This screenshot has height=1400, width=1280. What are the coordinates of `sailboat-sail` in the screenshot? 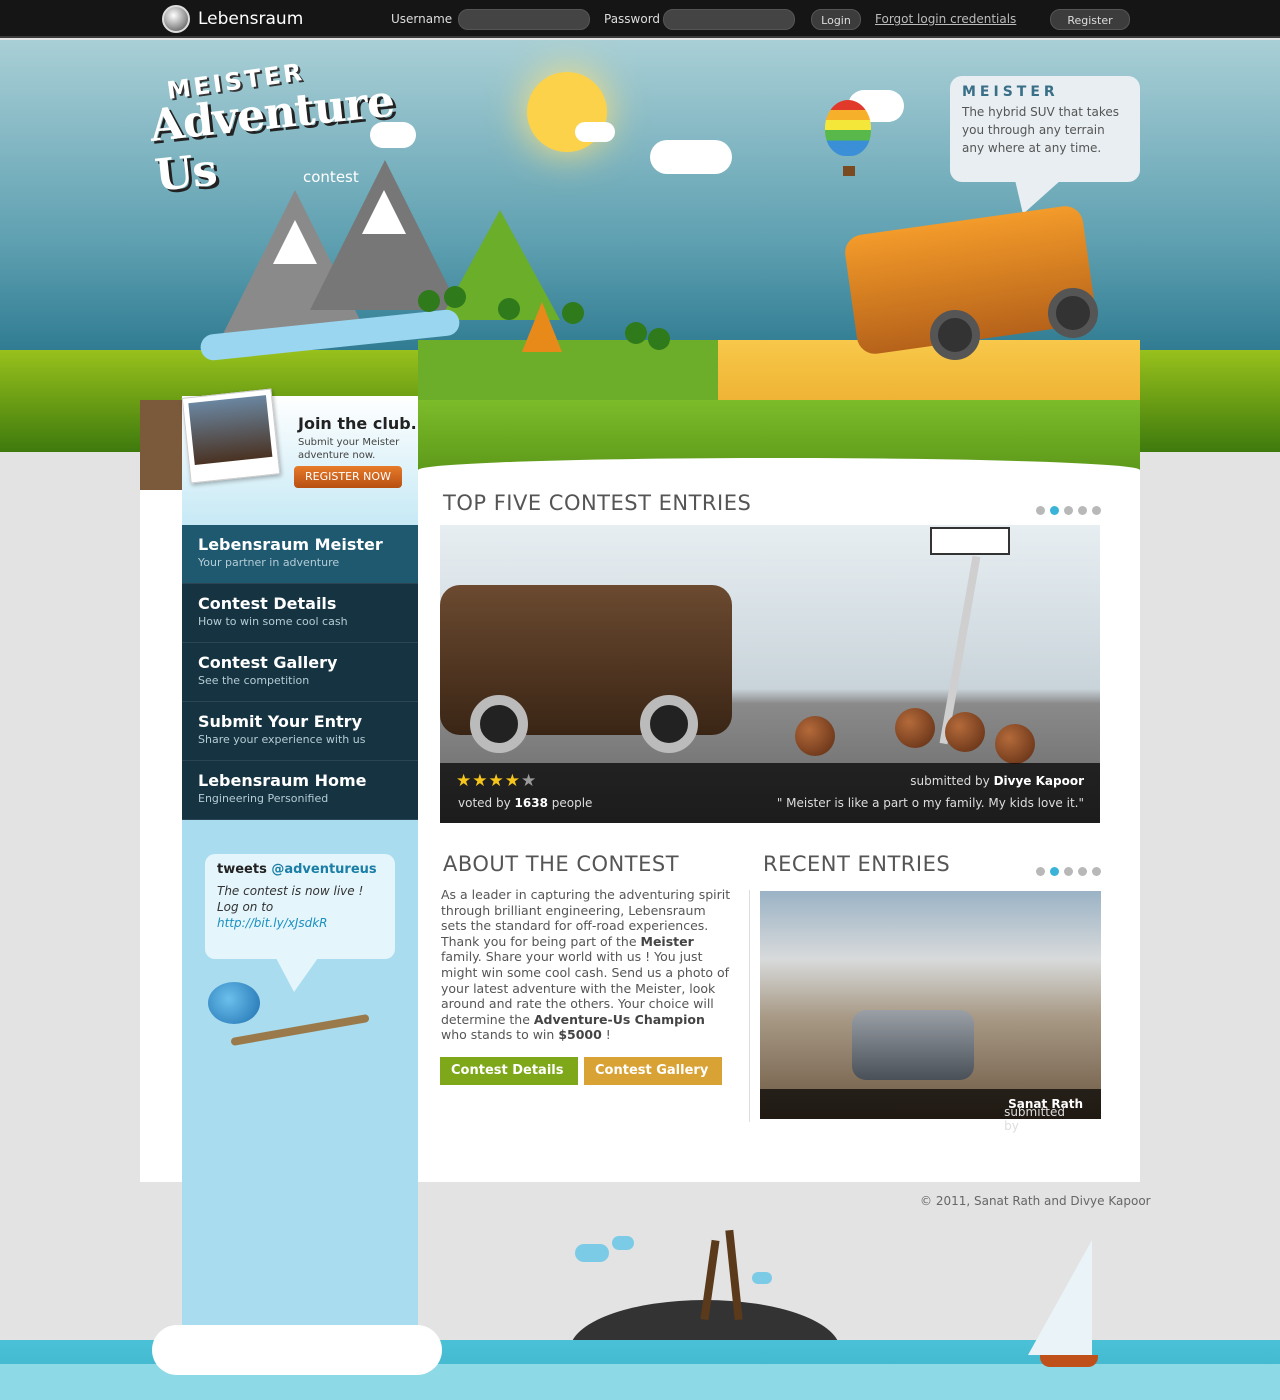 It's located at (1060, 1297).